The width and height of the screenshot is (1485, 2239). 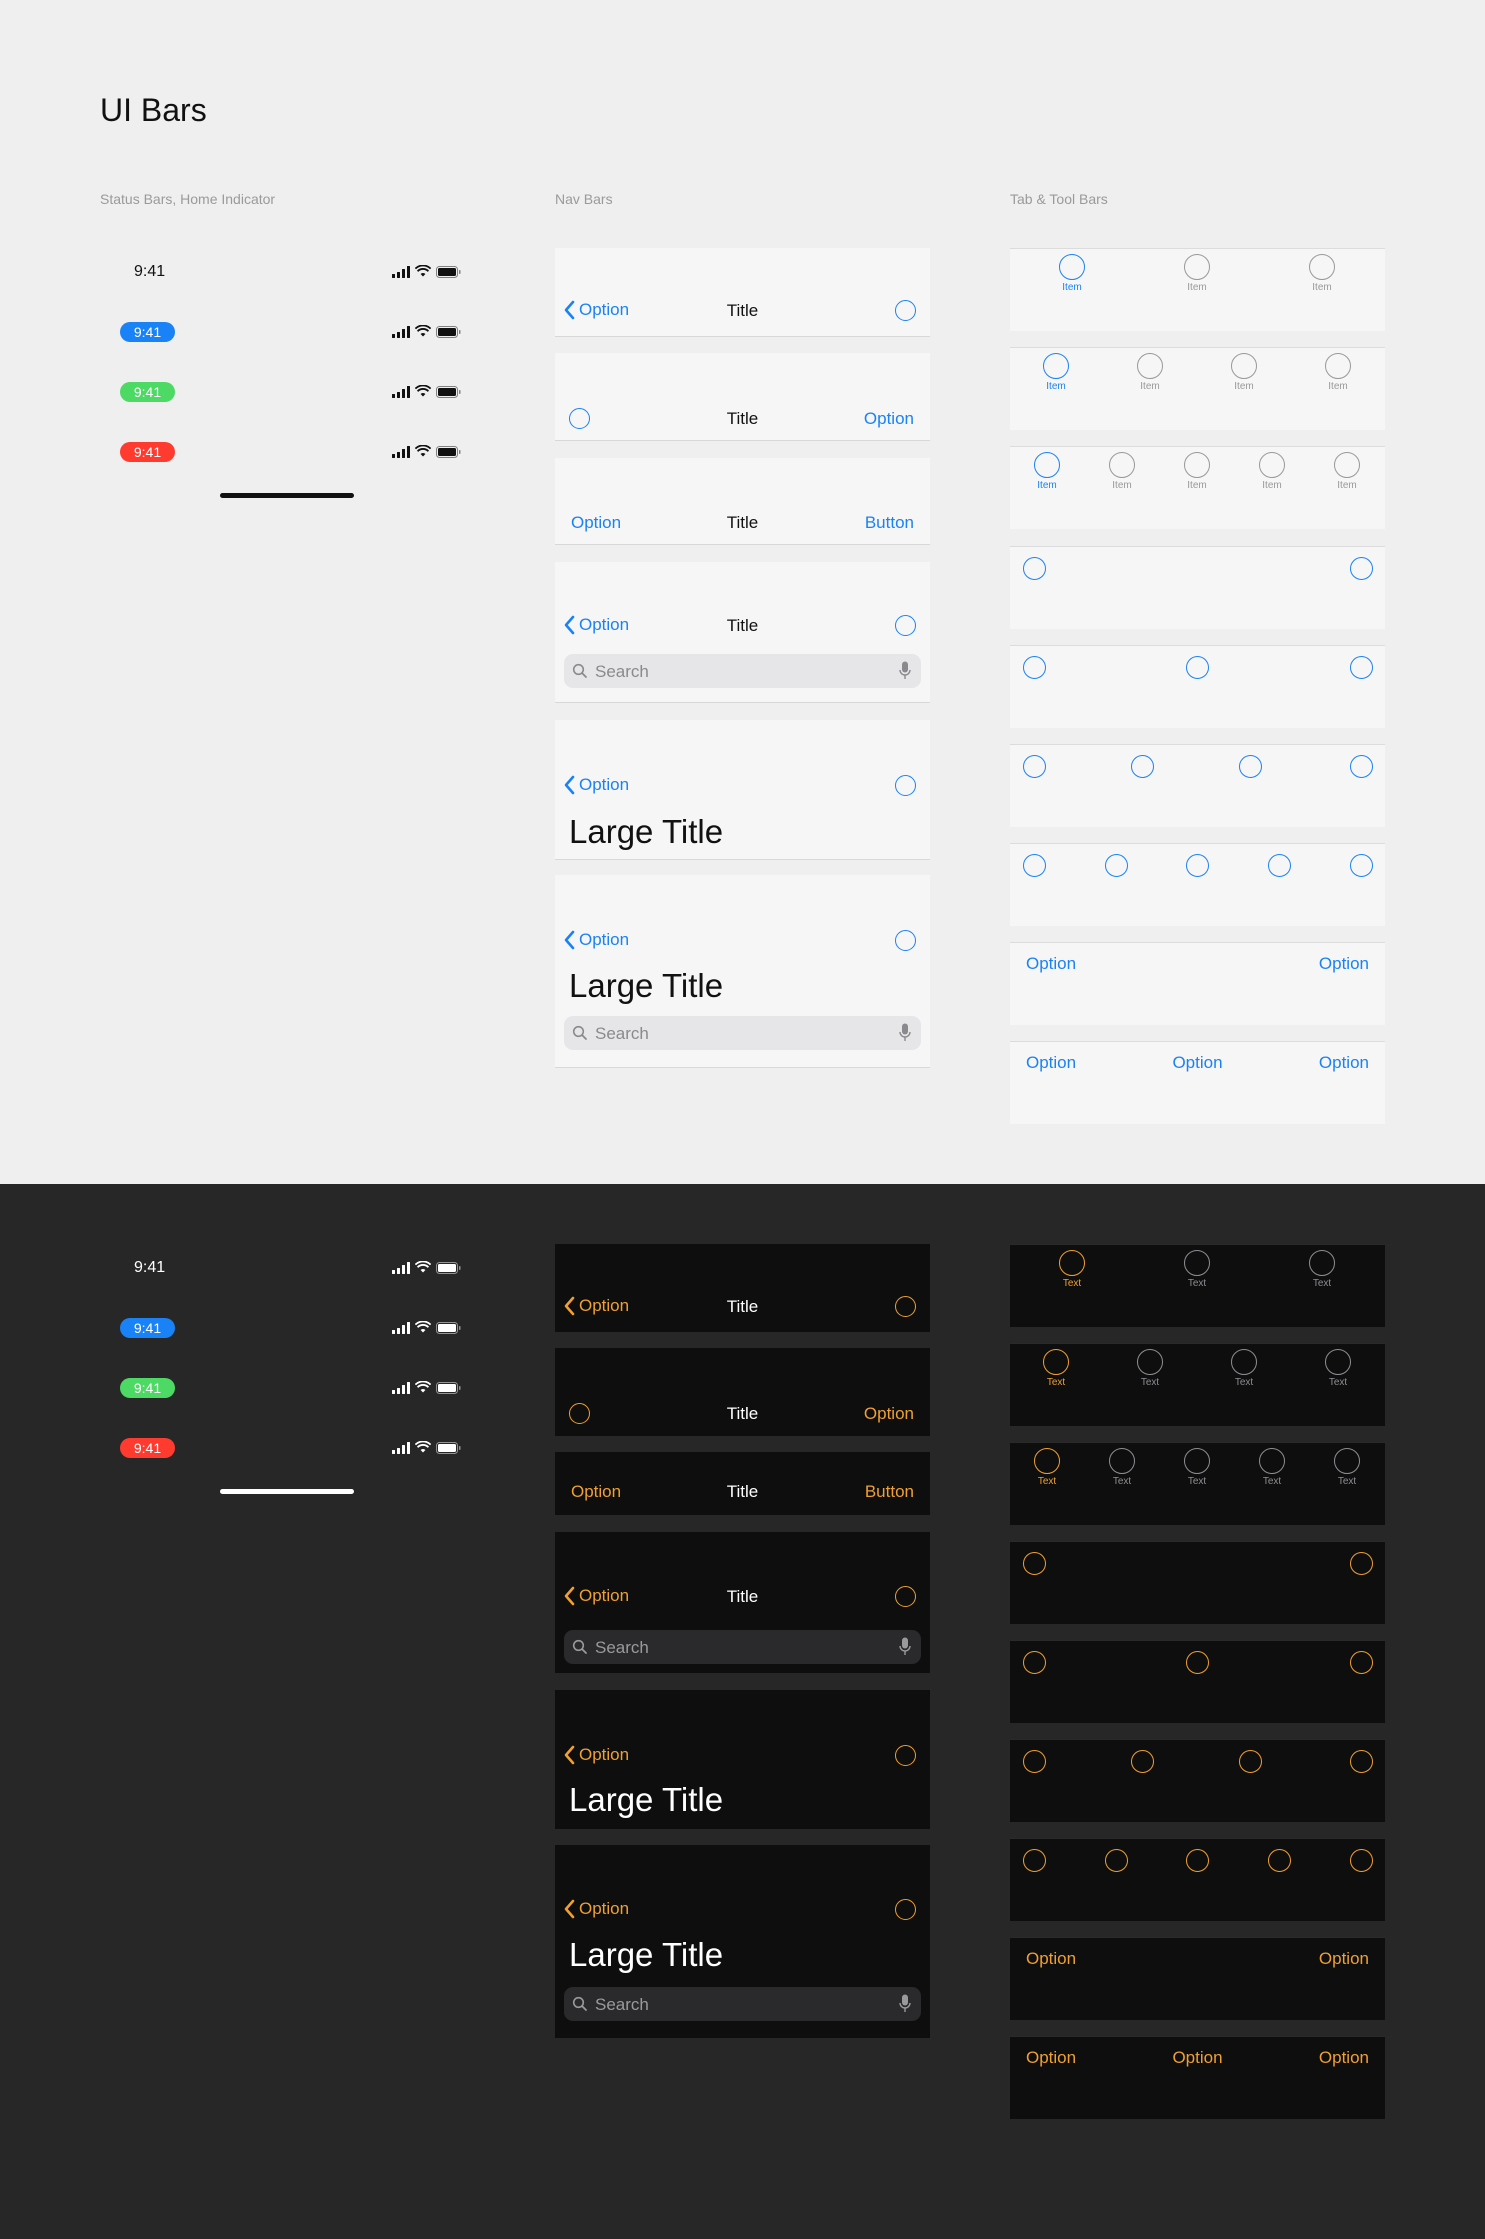 I want to click on cellular-signal-icon, so click(x=401, y=1448).